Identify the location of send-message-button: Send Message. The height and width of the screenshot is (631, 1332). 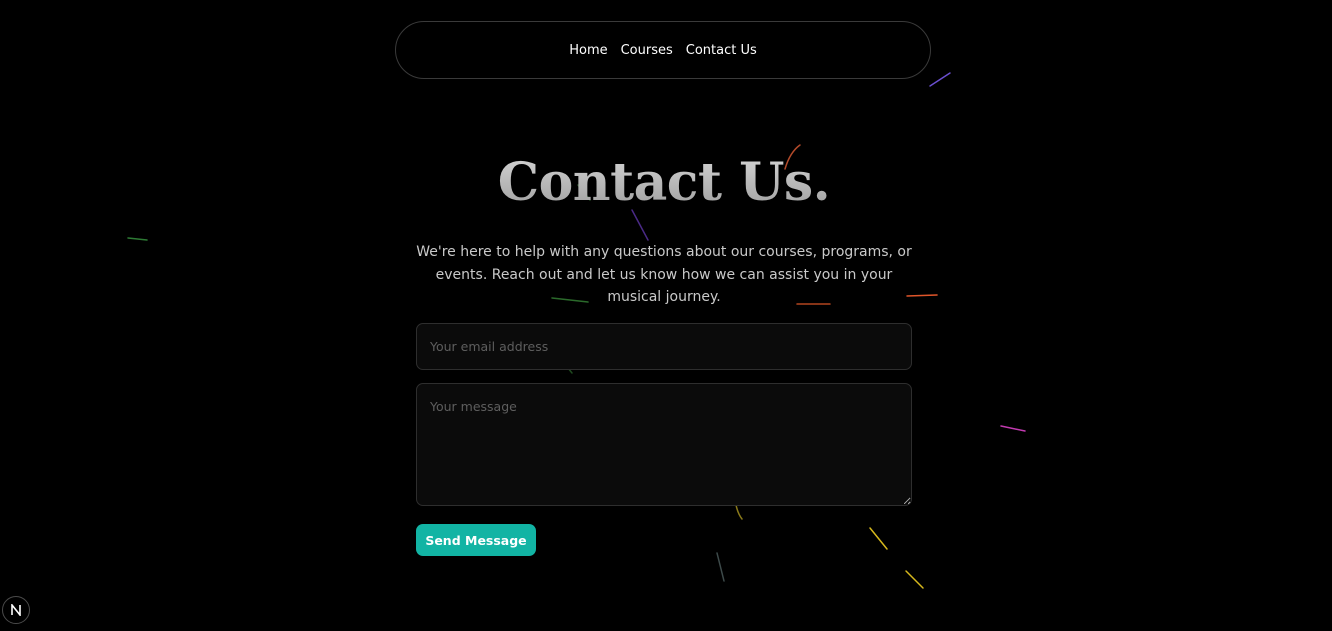
(476, 540).